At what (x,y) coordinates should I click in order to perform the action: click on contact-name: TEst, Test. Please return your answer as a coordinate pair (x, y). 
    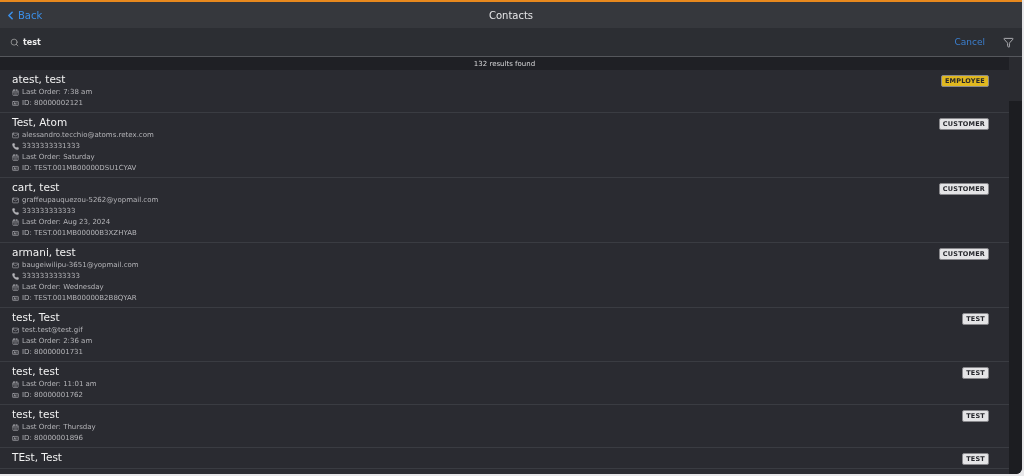
    Looking at the image, I should click on (37, 457).